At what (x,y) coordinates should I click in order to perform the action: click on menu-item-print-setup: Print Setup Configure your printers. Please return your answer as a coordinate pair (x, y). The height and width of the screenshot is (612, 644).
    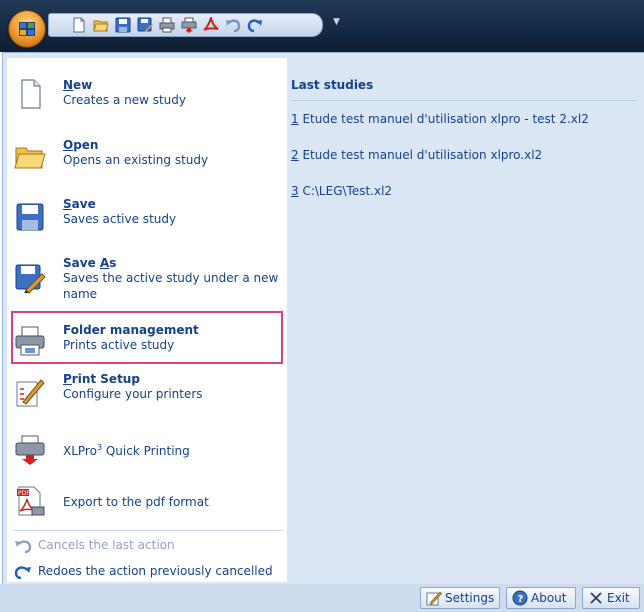
    Looking at the image, I should click on (145, 391).